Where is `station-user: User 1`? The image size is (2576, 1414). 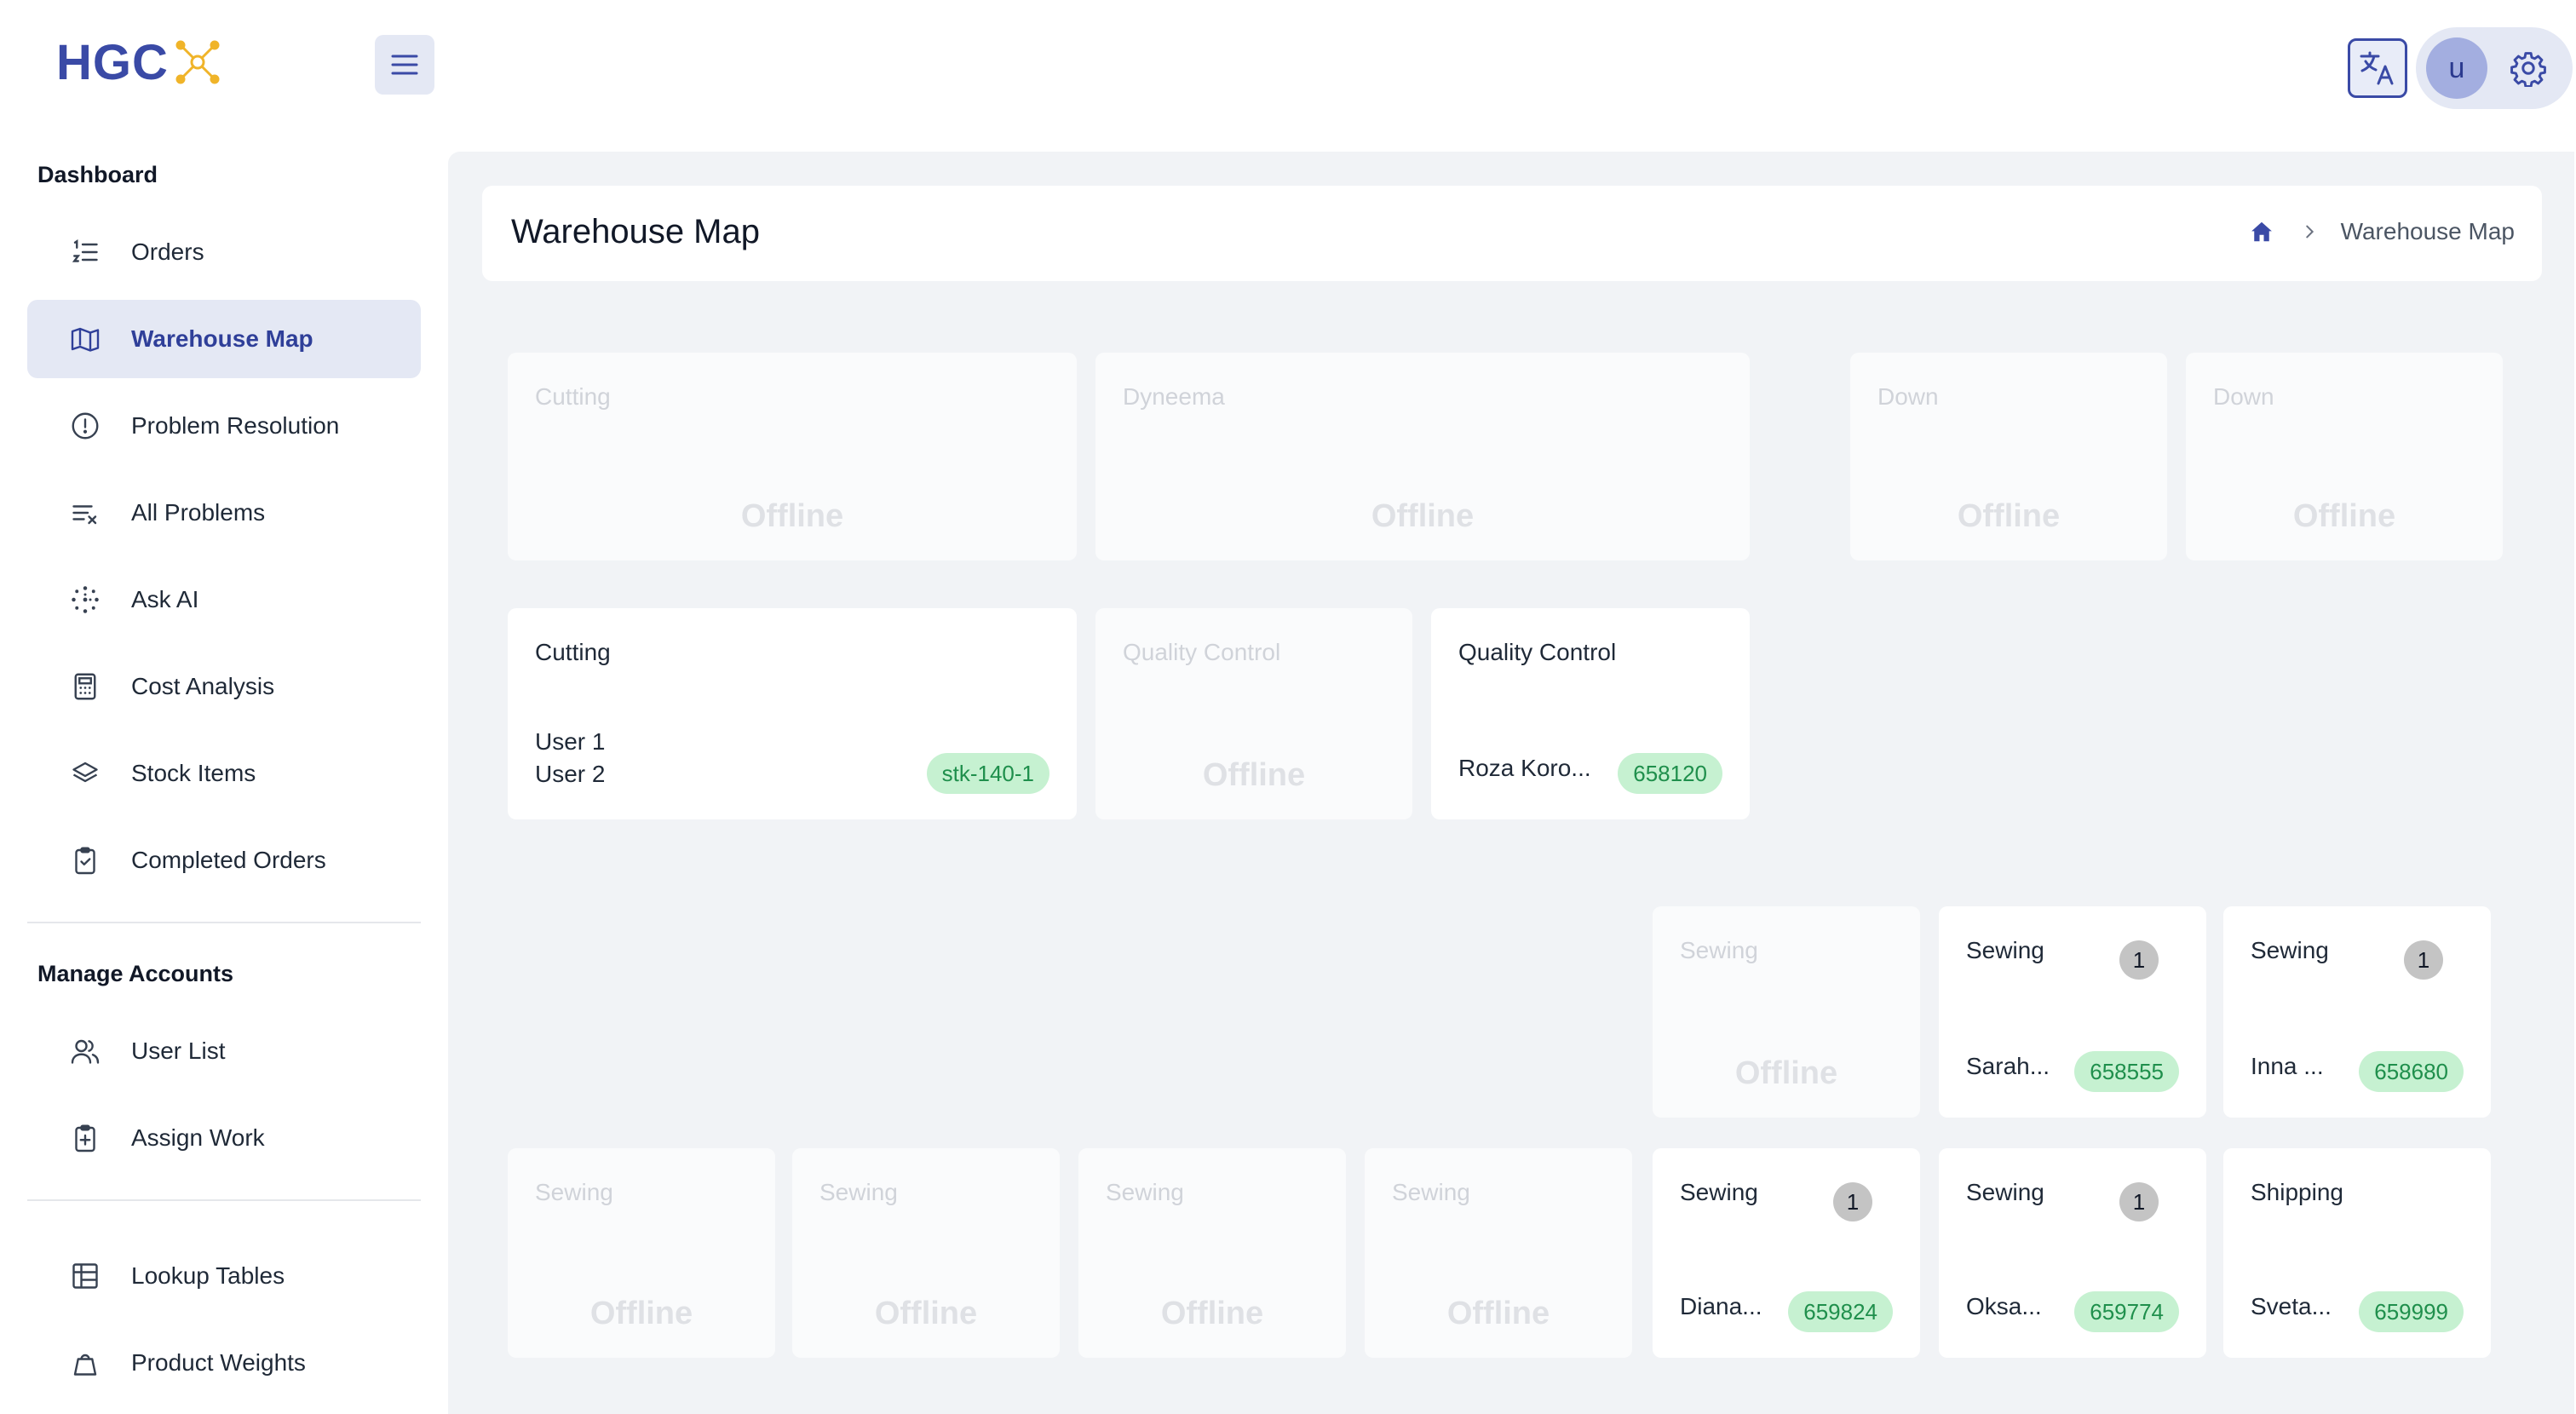 station-user: User 1 is located at coordinates (570, 741).